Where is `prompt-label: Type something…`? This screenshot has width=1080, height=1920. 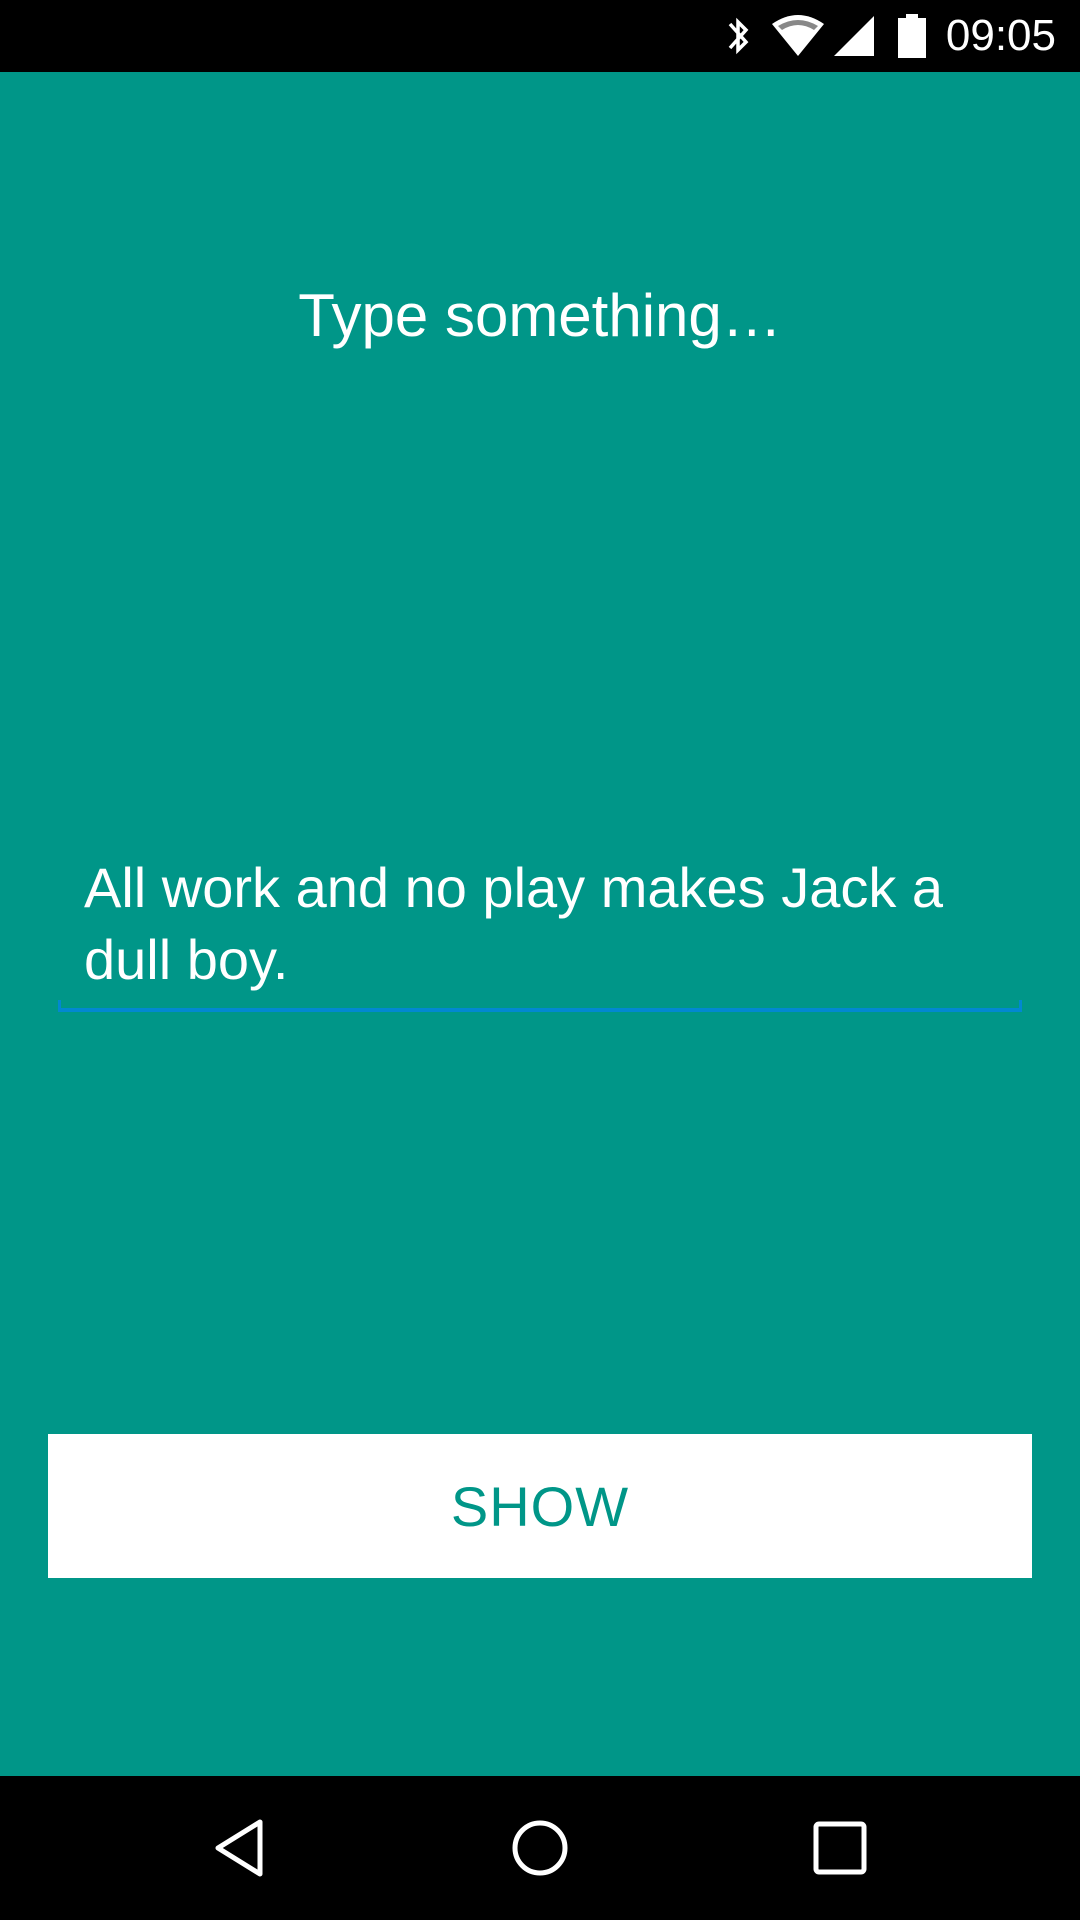 prompt-label: Type something… is located at coordinates (540, 315).